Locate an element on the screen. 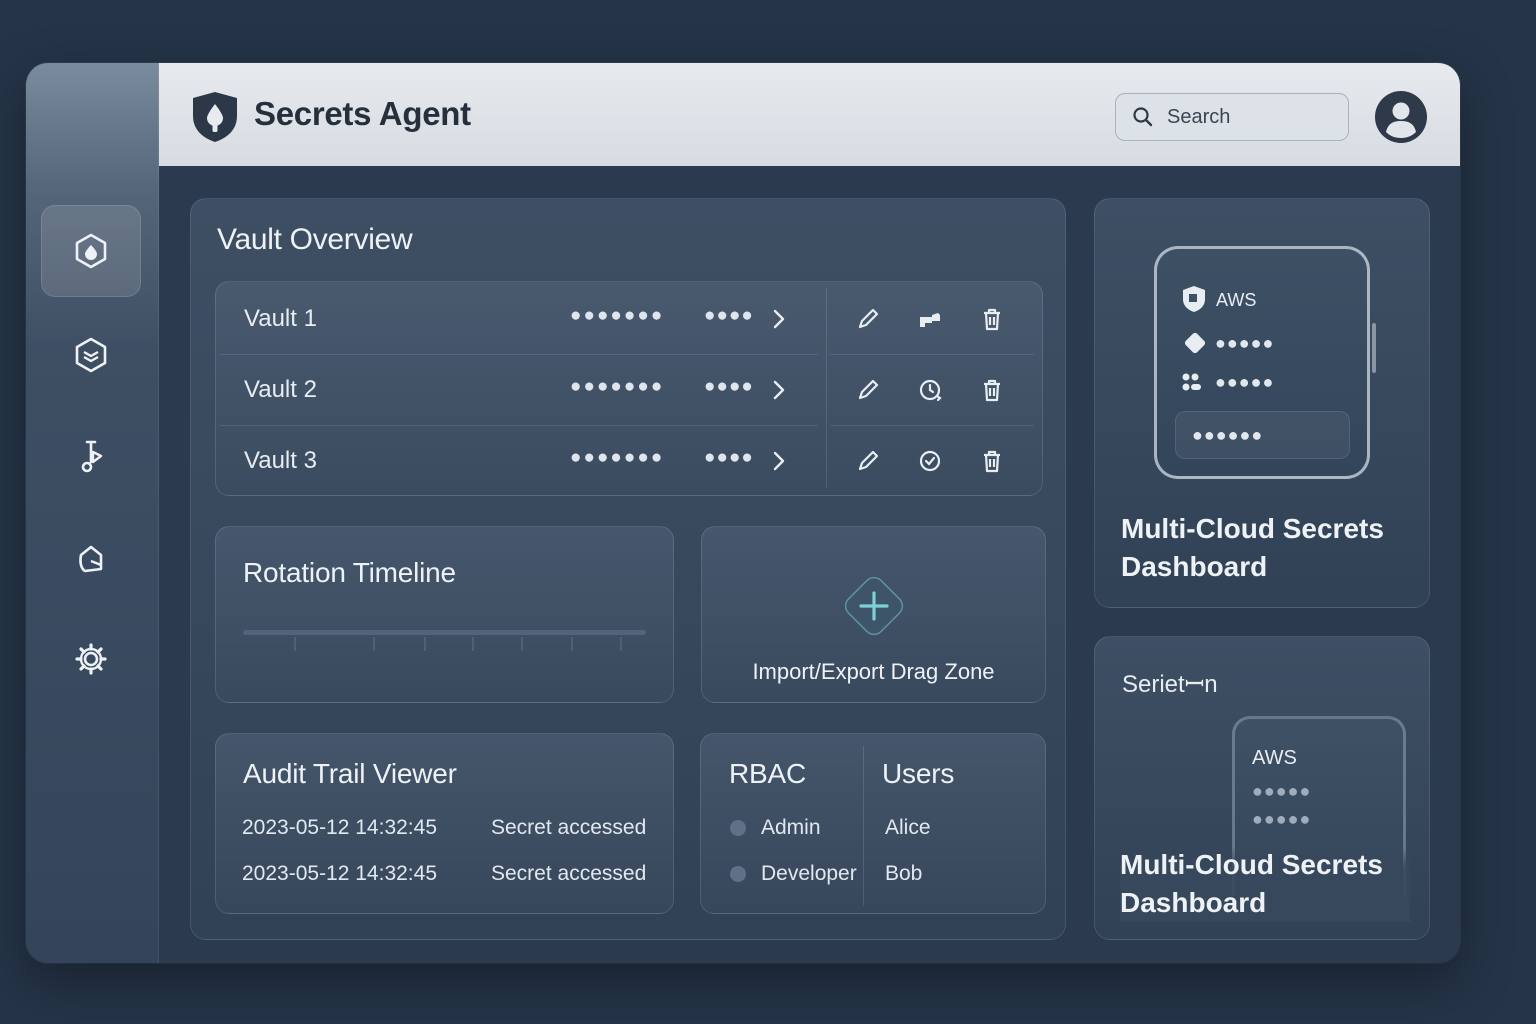 This screenshot has height=1024, width=1536. rotation-timeline-title: Rotation Timeline is located at coordinates (349, 572).